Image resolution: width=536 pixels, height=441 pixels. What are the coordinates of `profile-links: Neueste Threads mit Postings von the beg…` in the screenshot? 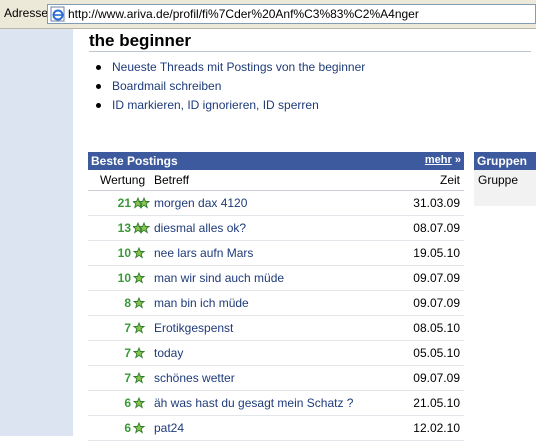 It's located at (230, 86).